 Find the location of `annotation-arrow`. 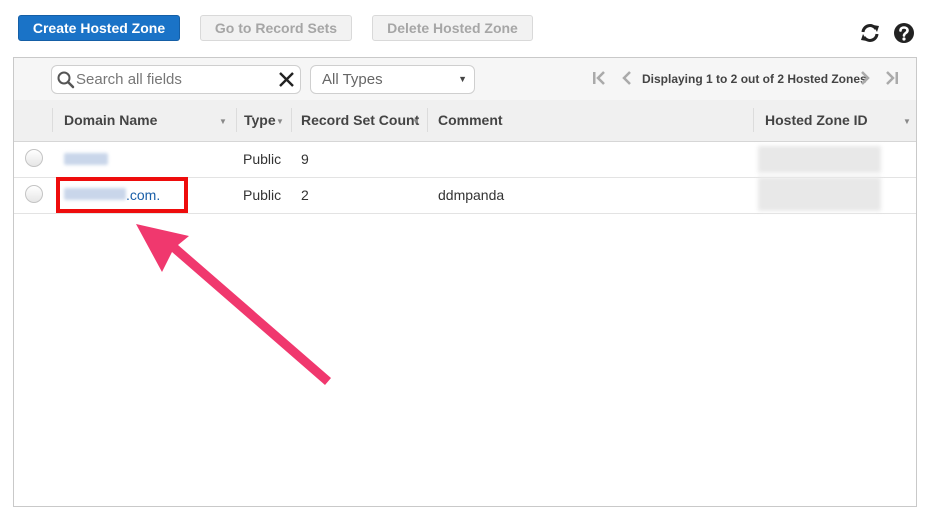

annotation-arrow is located at coordinates (233, 304).